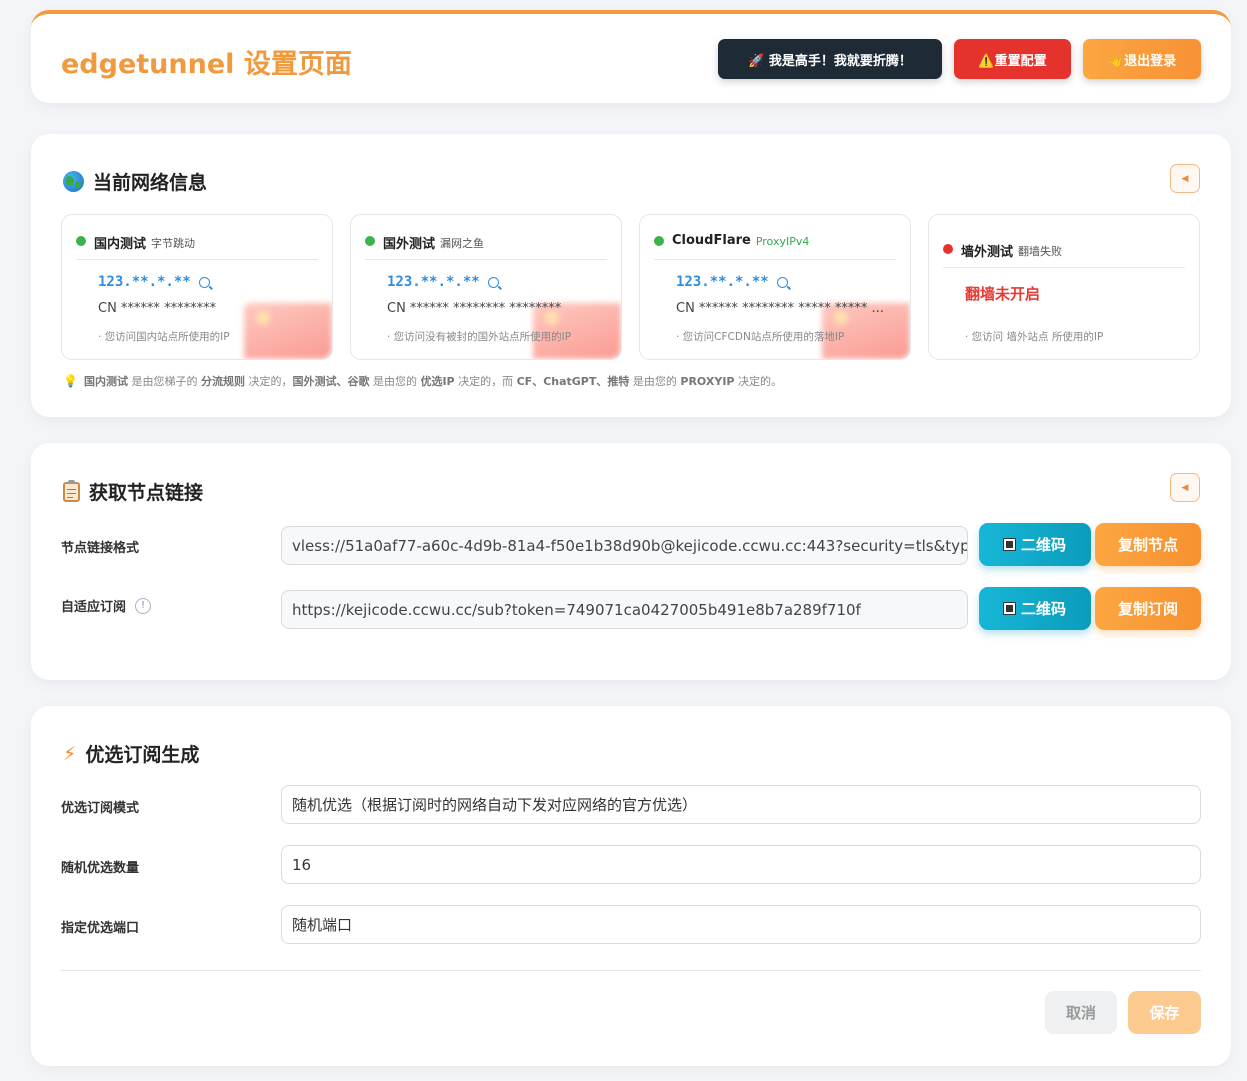  Describe the element at coordinates (631, 970) in the screenshot. I see `divider` at that location.